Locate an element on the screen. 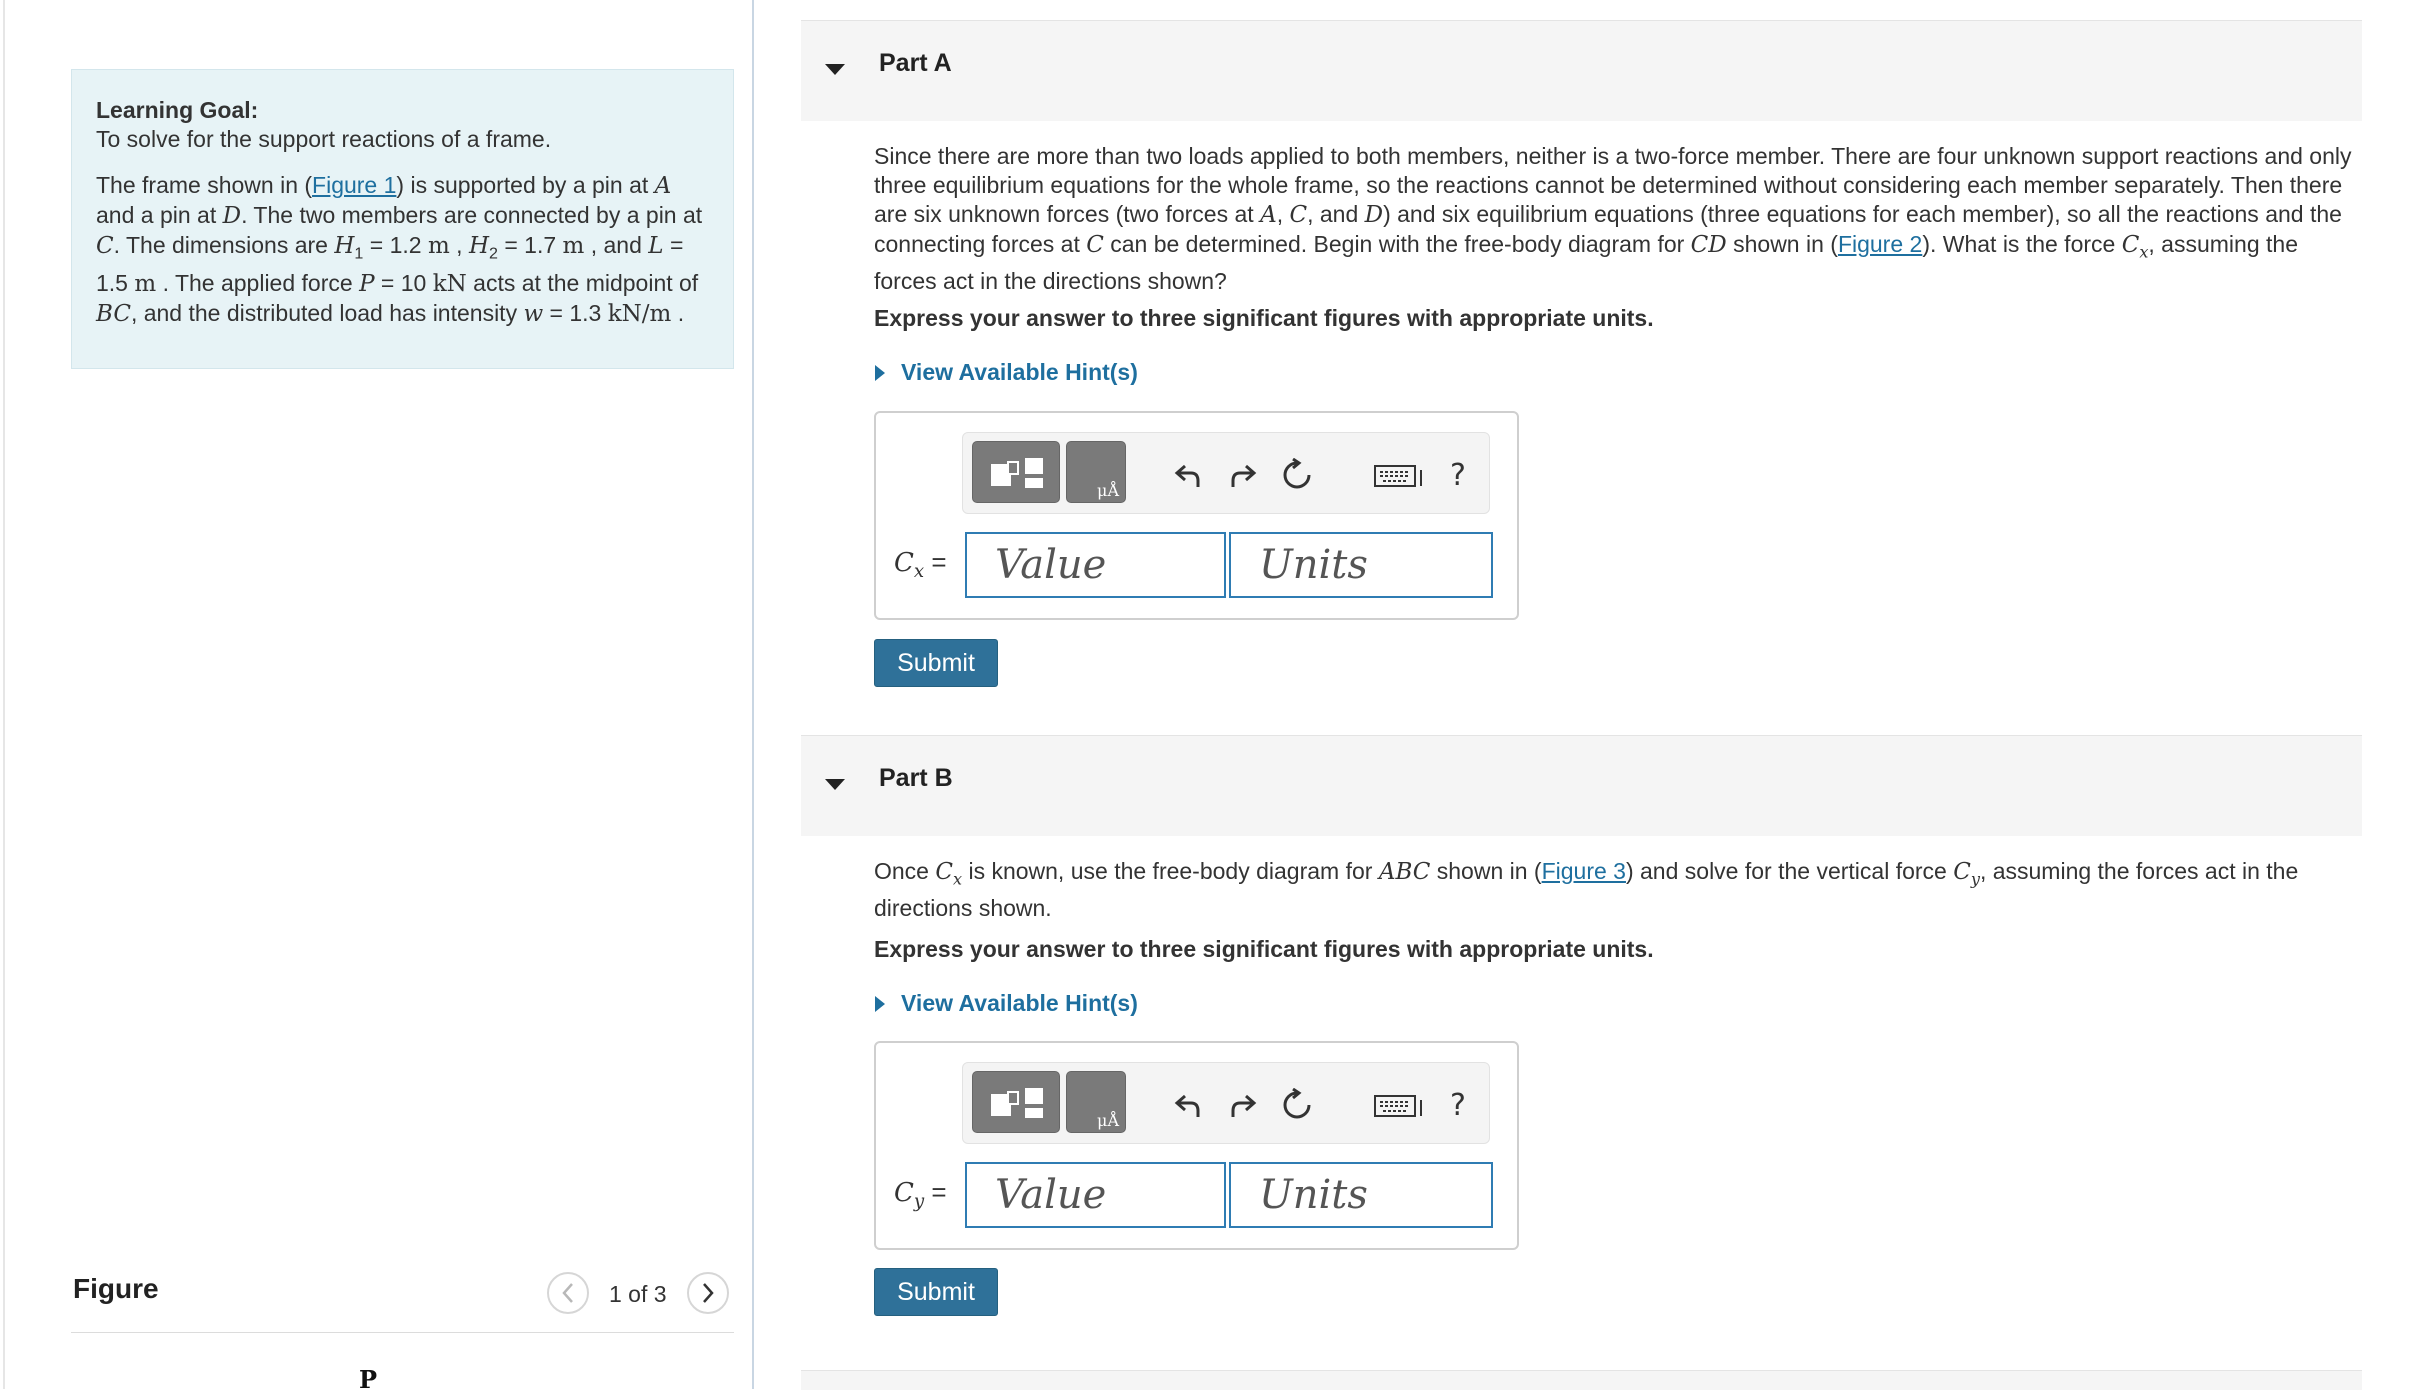 Image resolution: width=2435 pixels, height=1394 pixels. next-part-header is located at coordinates (1581, 1380).